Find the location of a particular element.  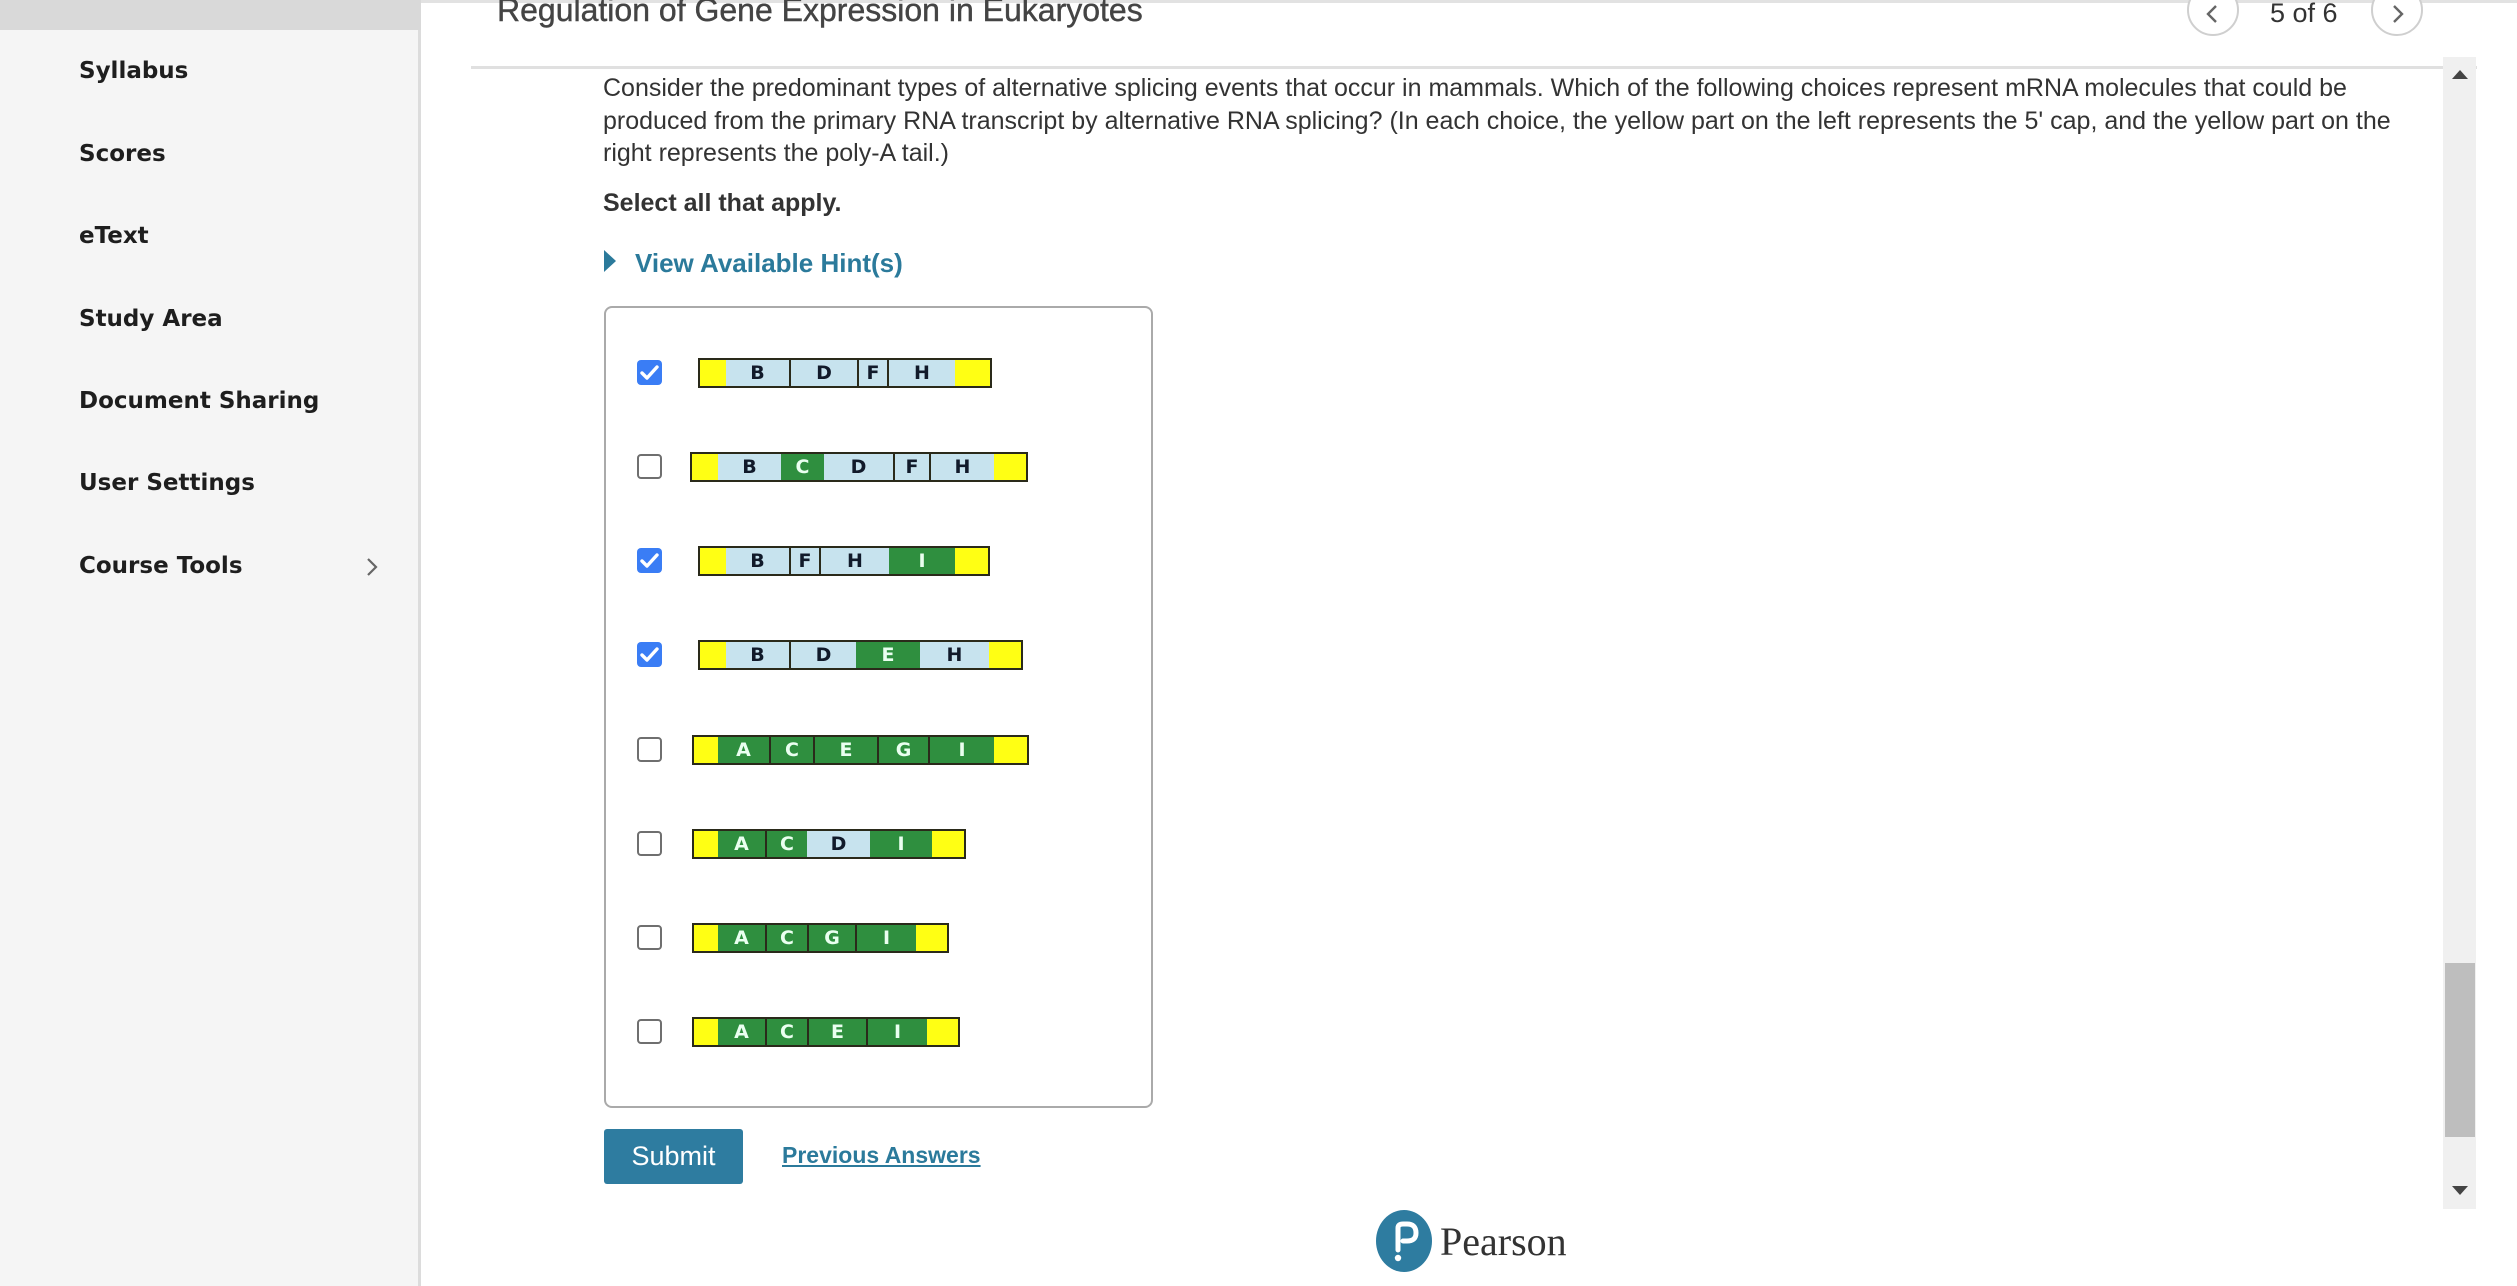

mrna-diagram: BFHI is located at coordinates (844, 561).